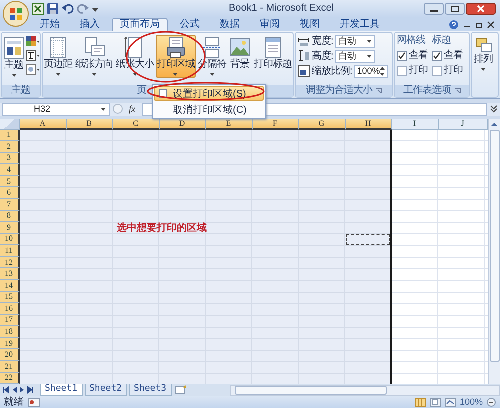 This screenshot has width=500, height=408. What do you see at coordinates (360, 24) in the screenshot?
I see `ribbon-tab: 开发工具` at bounding box center [360, 24].